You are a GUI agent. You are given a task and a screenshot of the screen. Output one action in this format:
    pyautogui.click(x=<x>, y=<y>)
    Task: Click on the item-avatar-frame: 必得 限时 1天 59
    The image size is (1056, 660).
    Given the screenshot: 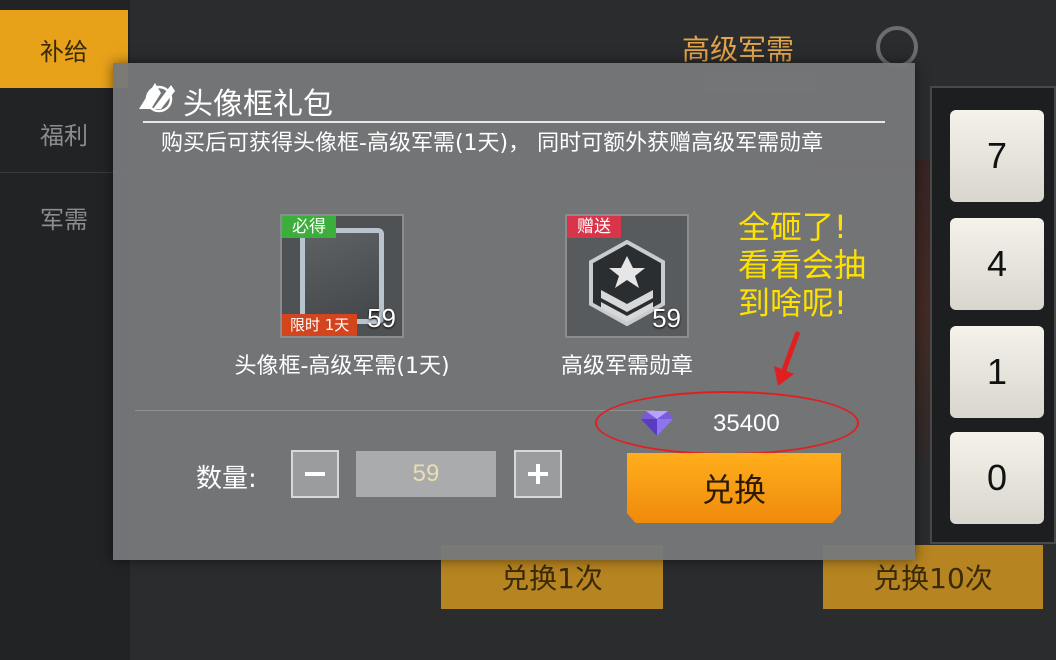 What is the action you would take?
    pyautogui.click(x=342, y=276)
    